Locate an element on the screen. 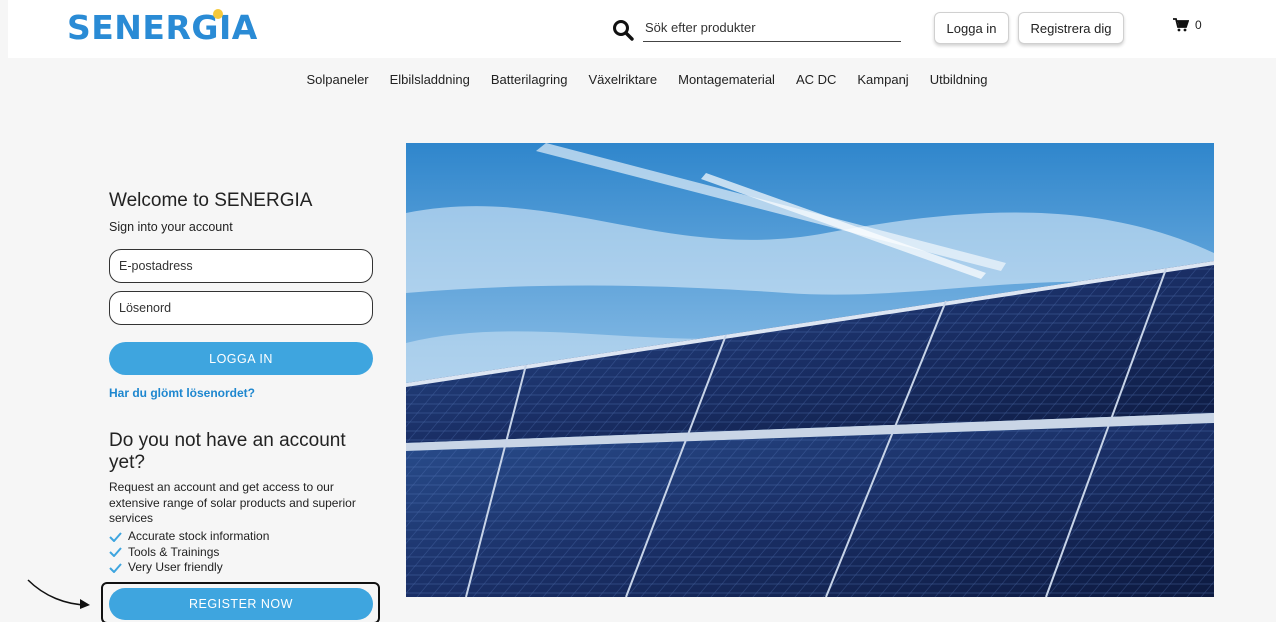 This screenshot has width=1276, height=622. logo: SENERGIA is located at coordinates (162, 27).